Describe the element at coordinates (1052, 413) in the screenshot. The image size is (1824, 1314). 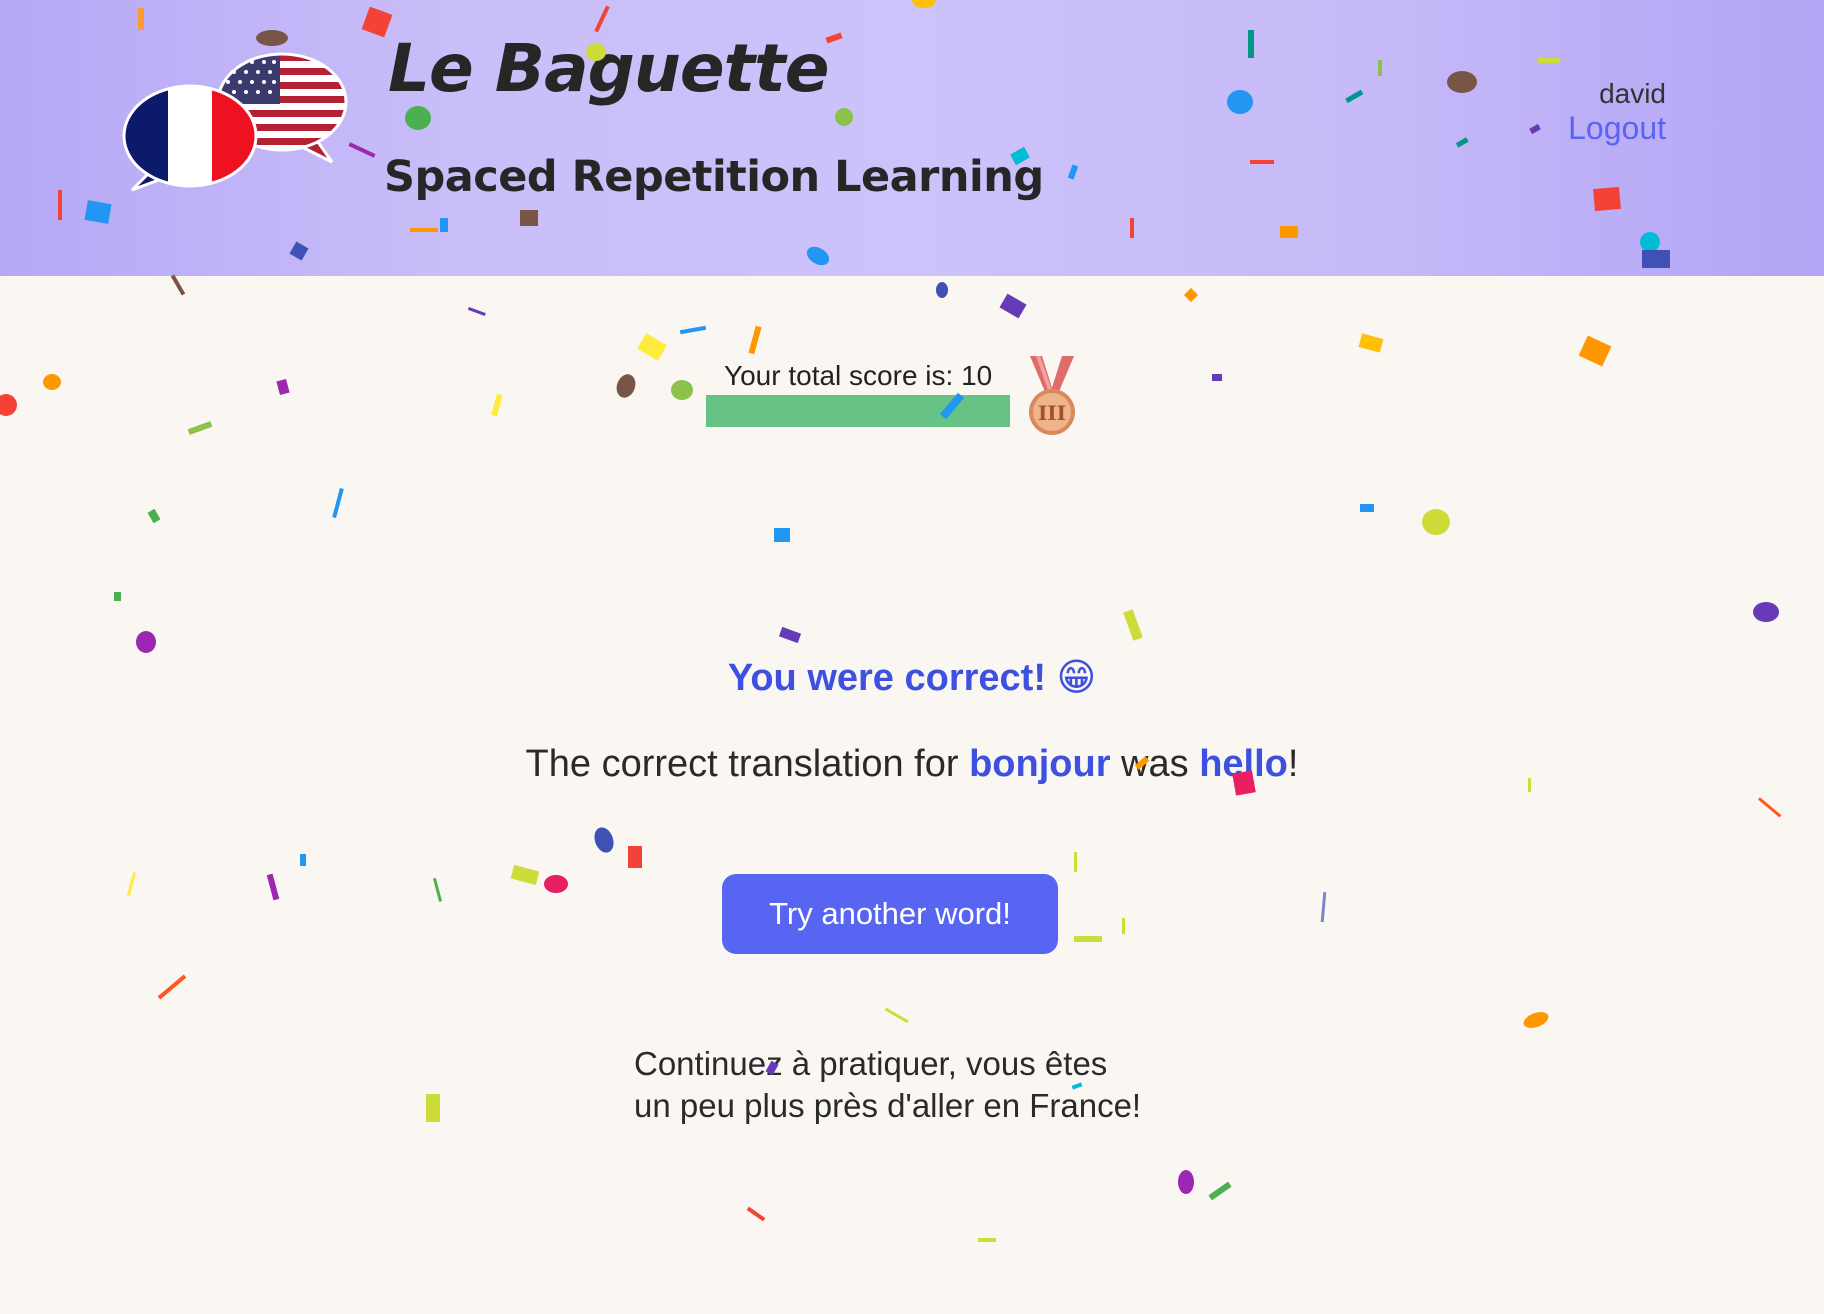
I see `svg-text: III` at that location.